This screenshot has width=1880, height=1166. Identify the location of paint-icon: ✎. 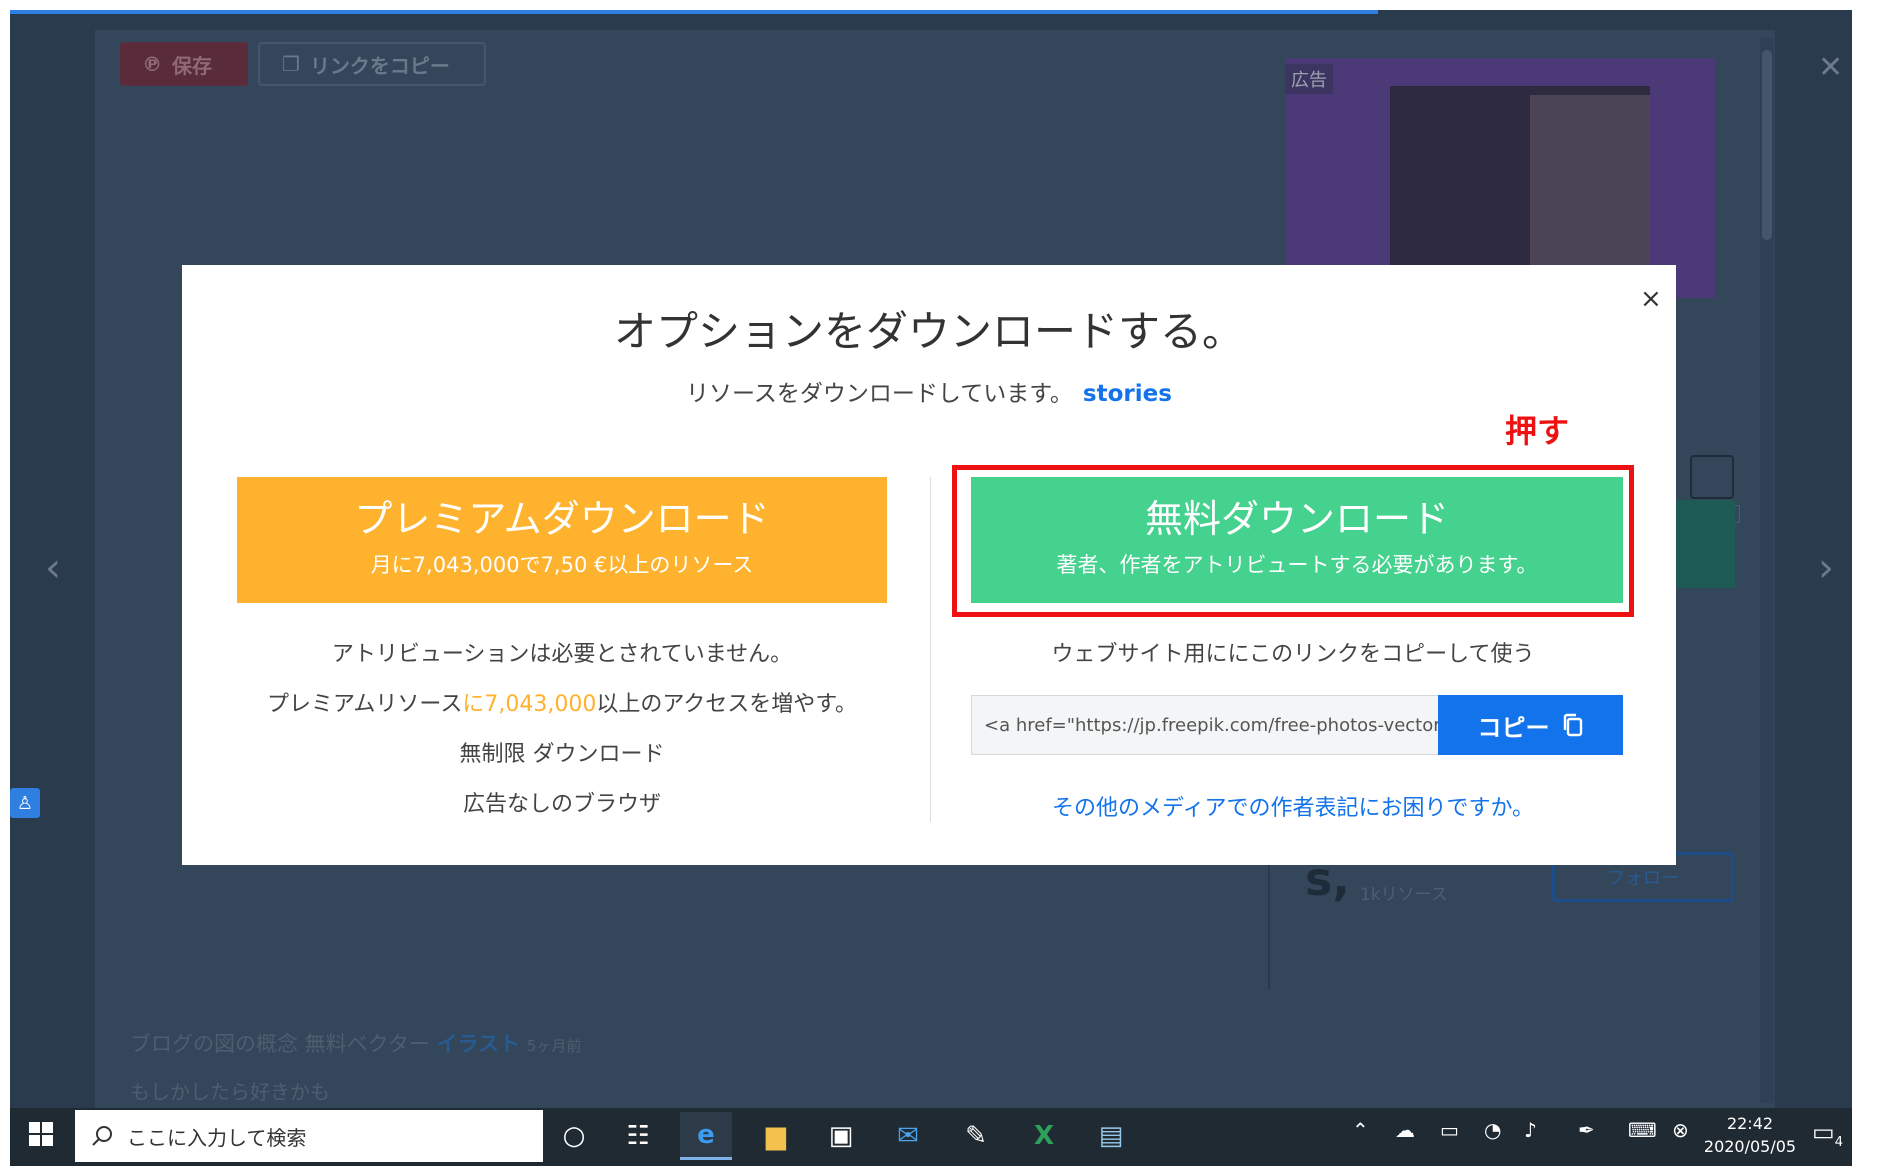
(976, 1136).